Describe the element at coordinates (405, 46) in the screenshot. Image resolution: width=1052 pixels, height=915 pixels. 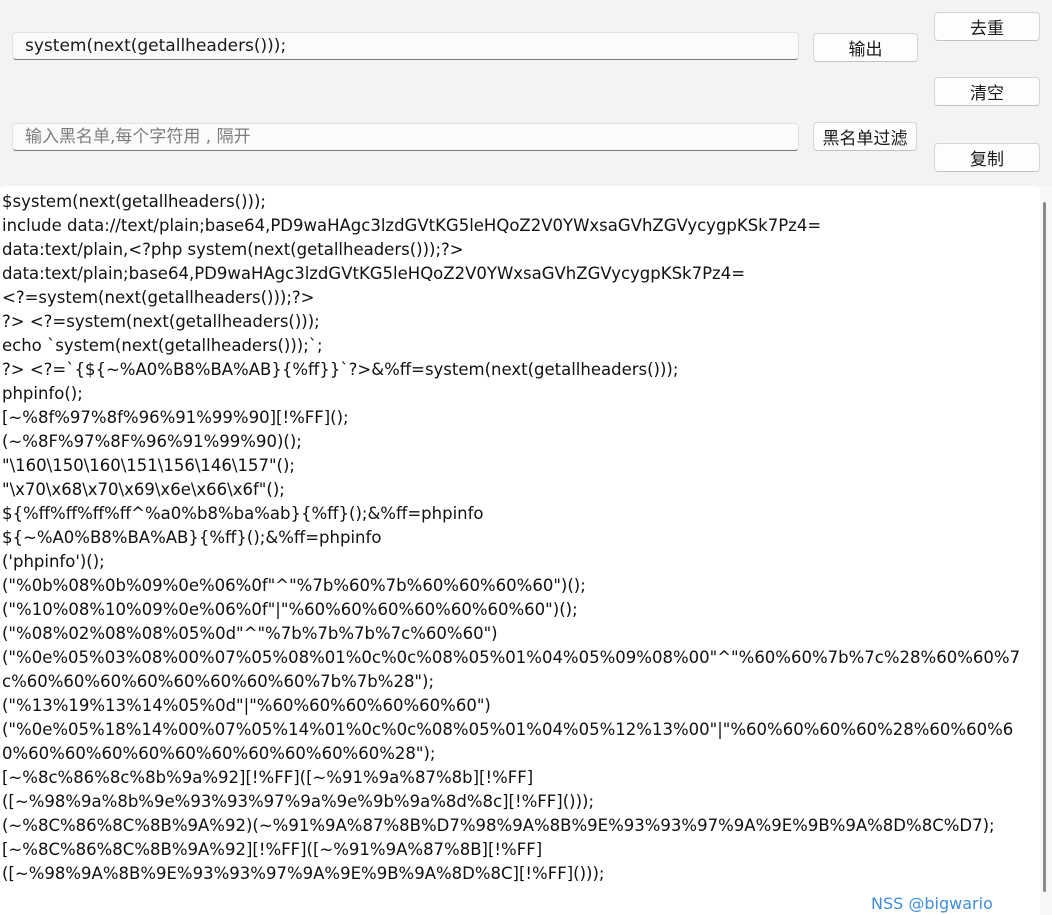
I see `payload-input` at that location.